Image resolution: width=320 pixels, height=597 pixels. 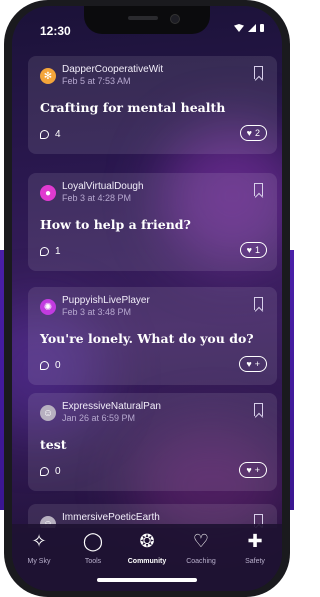 What do you see at coordinates (39, 541) in the screenshot?
I see `sparkle-icon: ✧` at bounding box center [39, 541].